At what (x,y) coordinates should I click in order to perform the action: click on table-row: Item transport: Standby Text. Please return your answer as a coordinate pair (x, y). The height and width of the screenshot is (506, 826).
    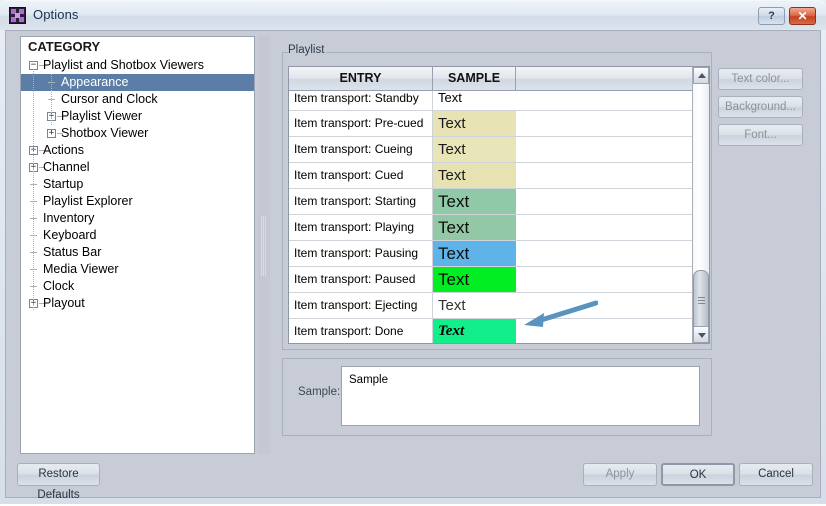
    Looking at the image, I should click on (499, 101).